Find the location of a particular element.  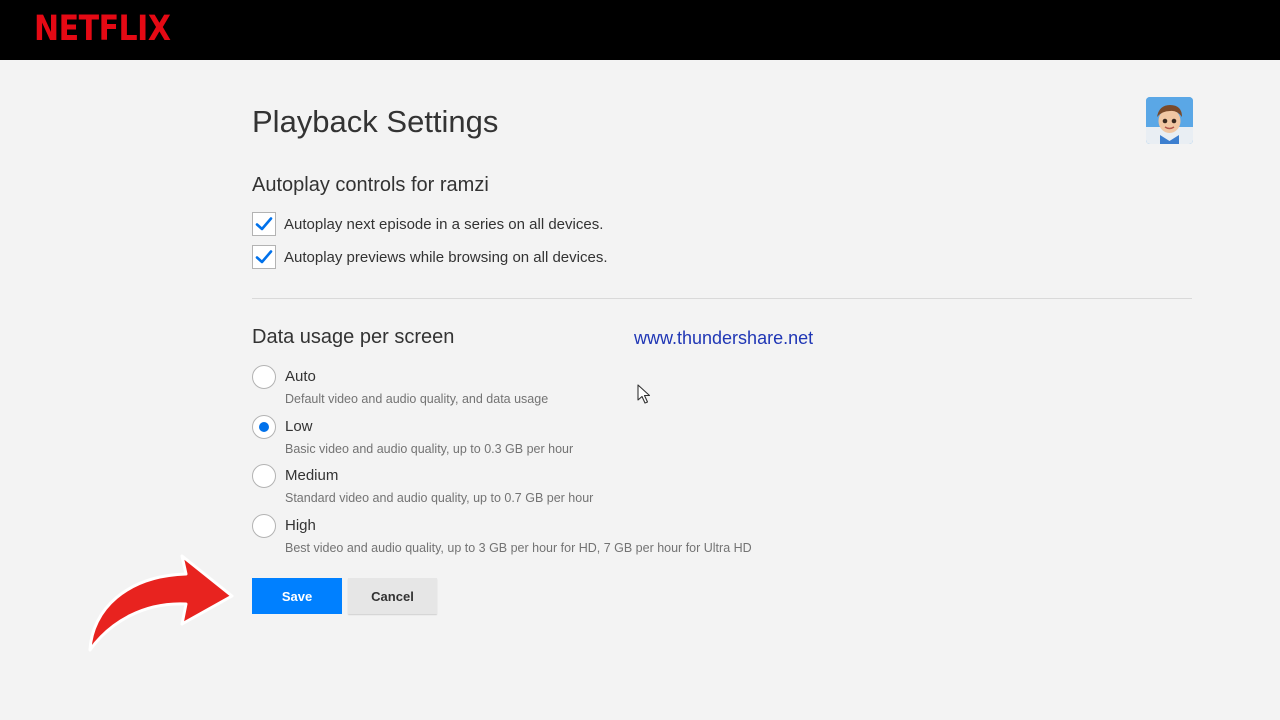

save-button: Save is located at coordinates (297, 596).